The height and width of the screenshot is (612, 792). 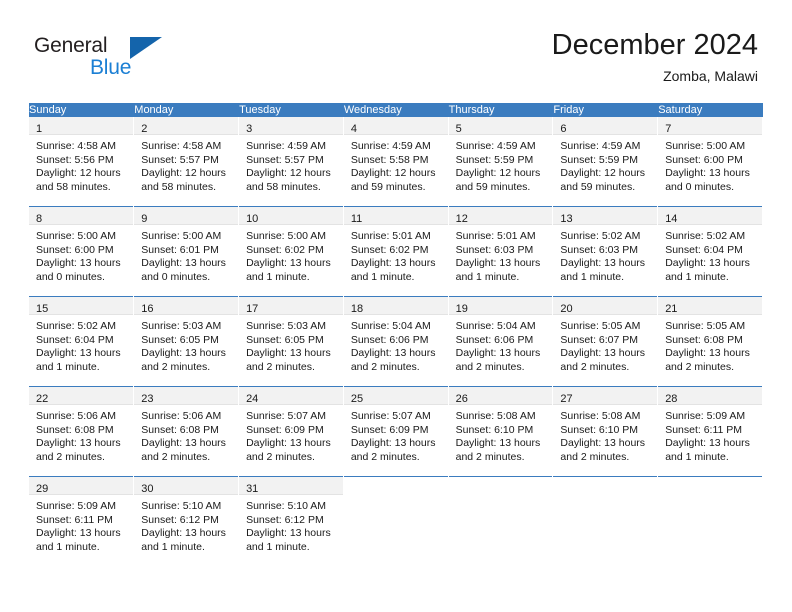 What do you see at coordinates (357, 399) in the screenshot?
I see `day-number: 25` at bounding box center [357, 399].